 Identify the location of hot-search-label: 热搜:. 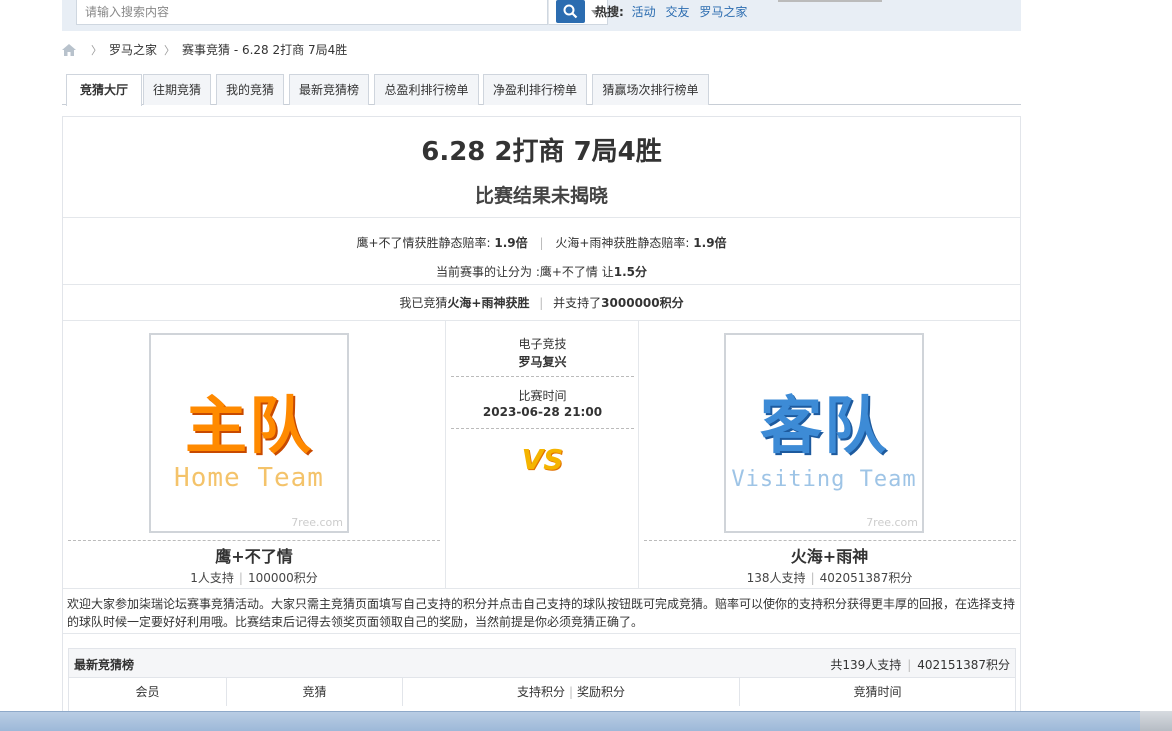
(609, 12).